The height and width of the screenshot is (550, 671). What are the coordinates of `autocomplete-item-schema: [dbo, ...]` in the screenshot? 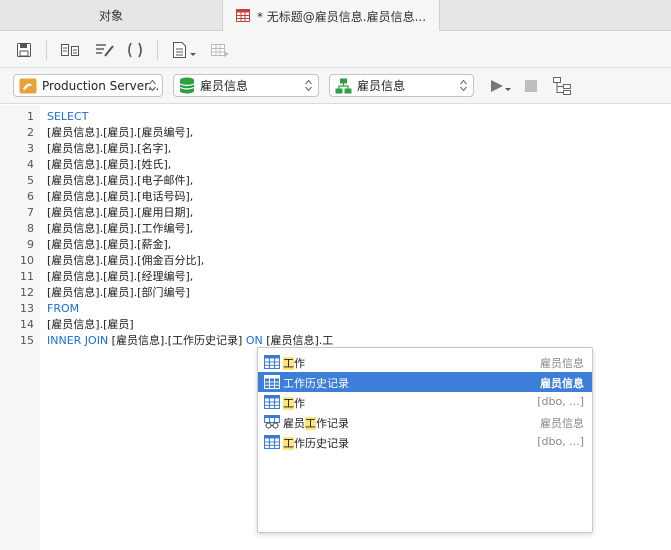 It's located at (560, 441).